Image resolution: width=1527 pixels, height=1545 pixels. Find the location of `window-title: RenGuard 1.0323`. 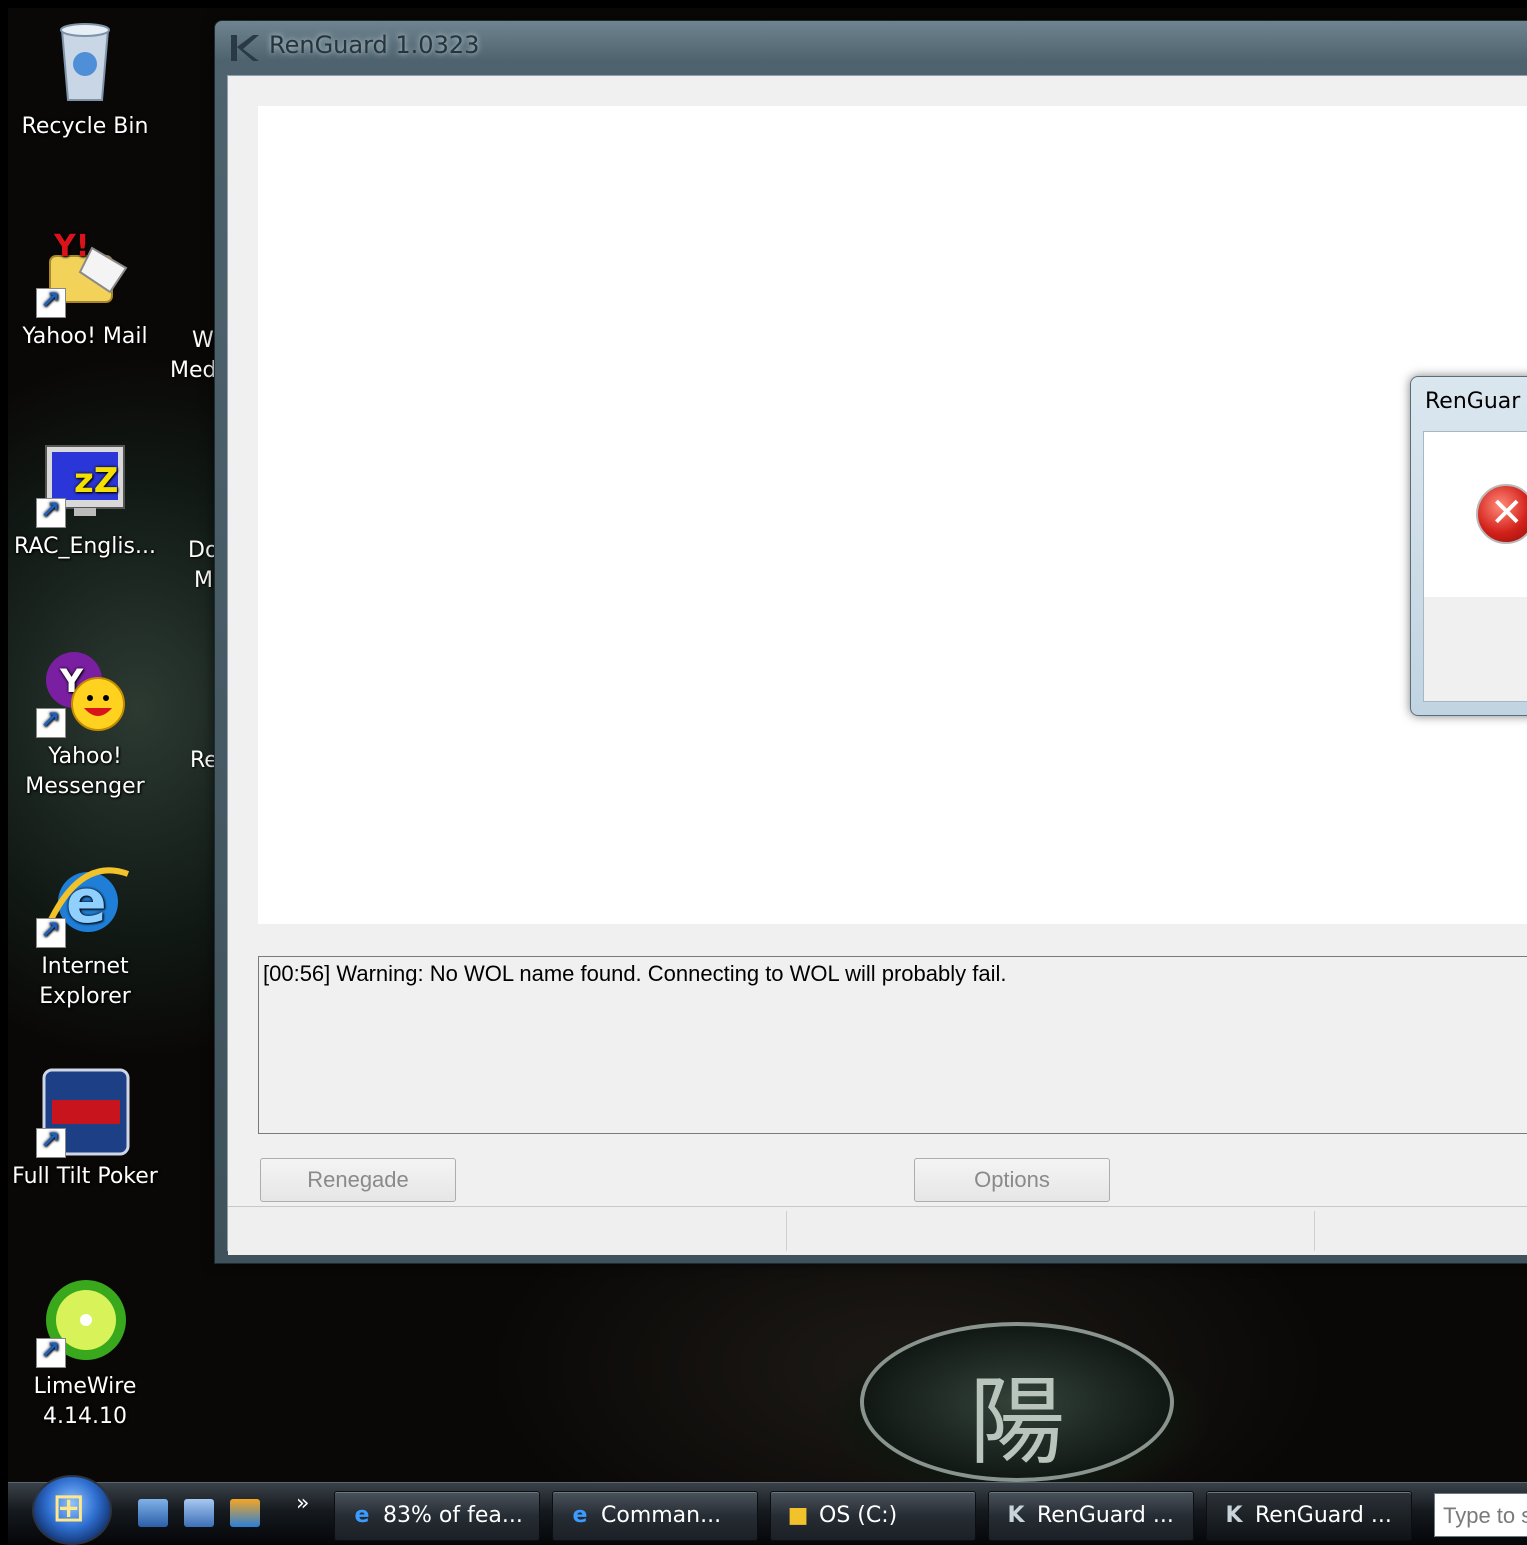

window-title: RenGuard 1.0323 is located at coordinates (374, 45).